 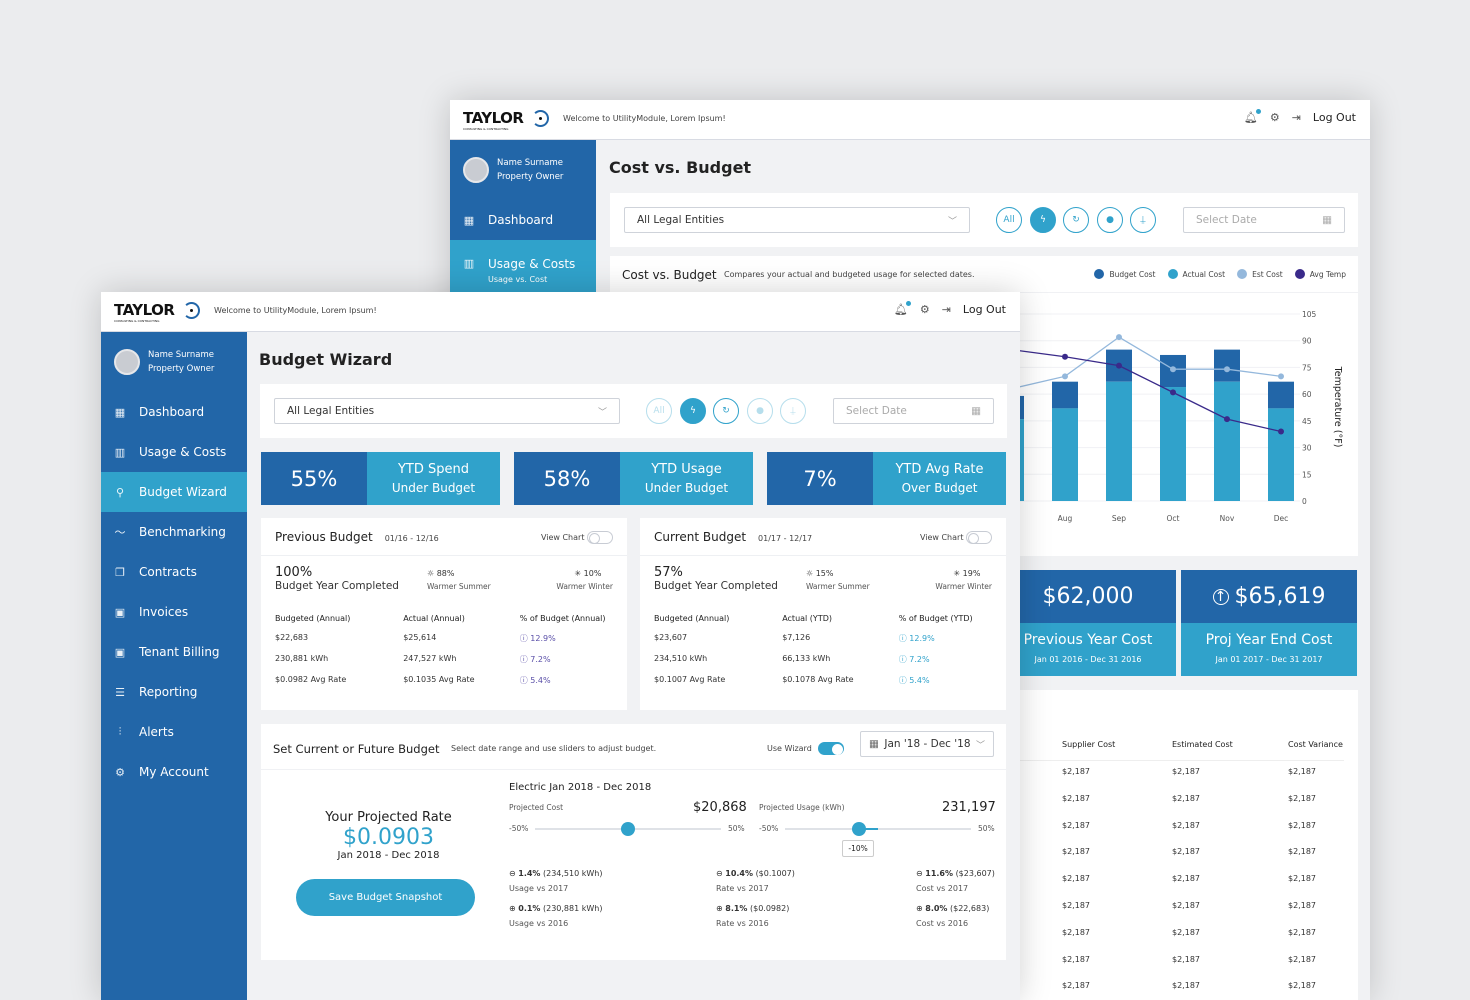 I want to click on document-icon: ❐, so click(x=120, y=572).